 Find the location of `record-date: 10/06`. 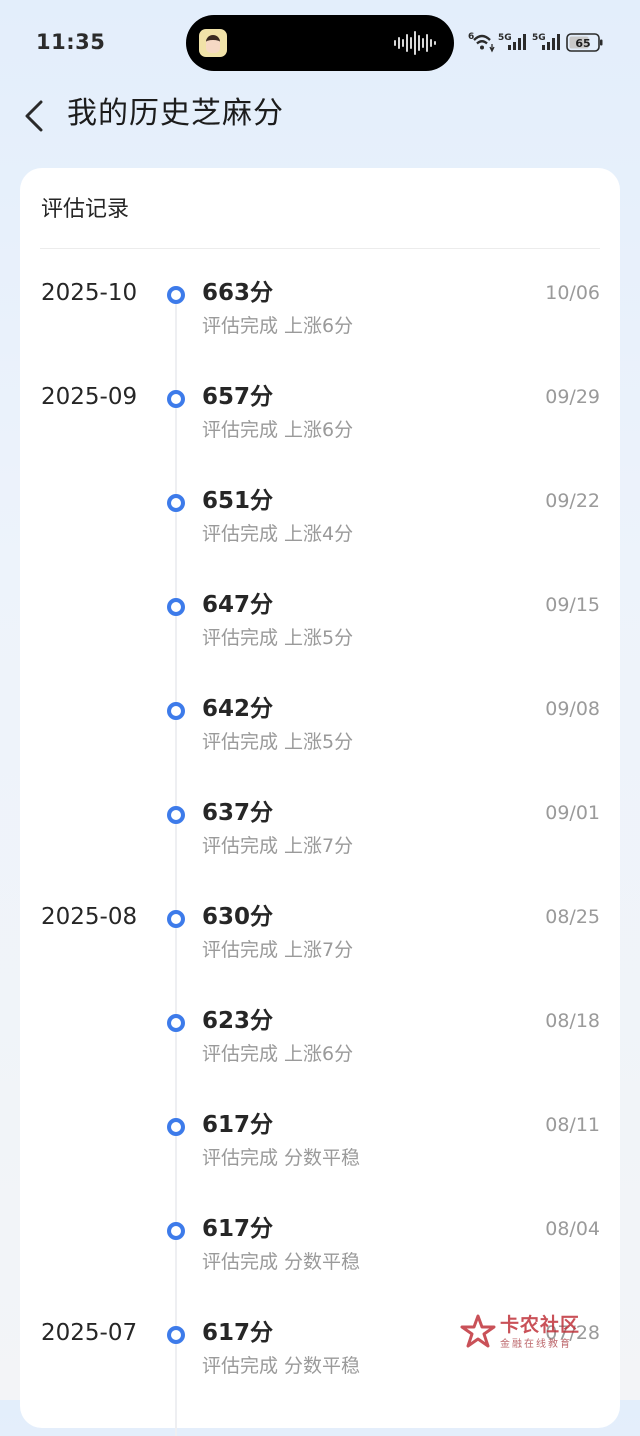

record-date: 10/06 is located at coordinates (572, 293).